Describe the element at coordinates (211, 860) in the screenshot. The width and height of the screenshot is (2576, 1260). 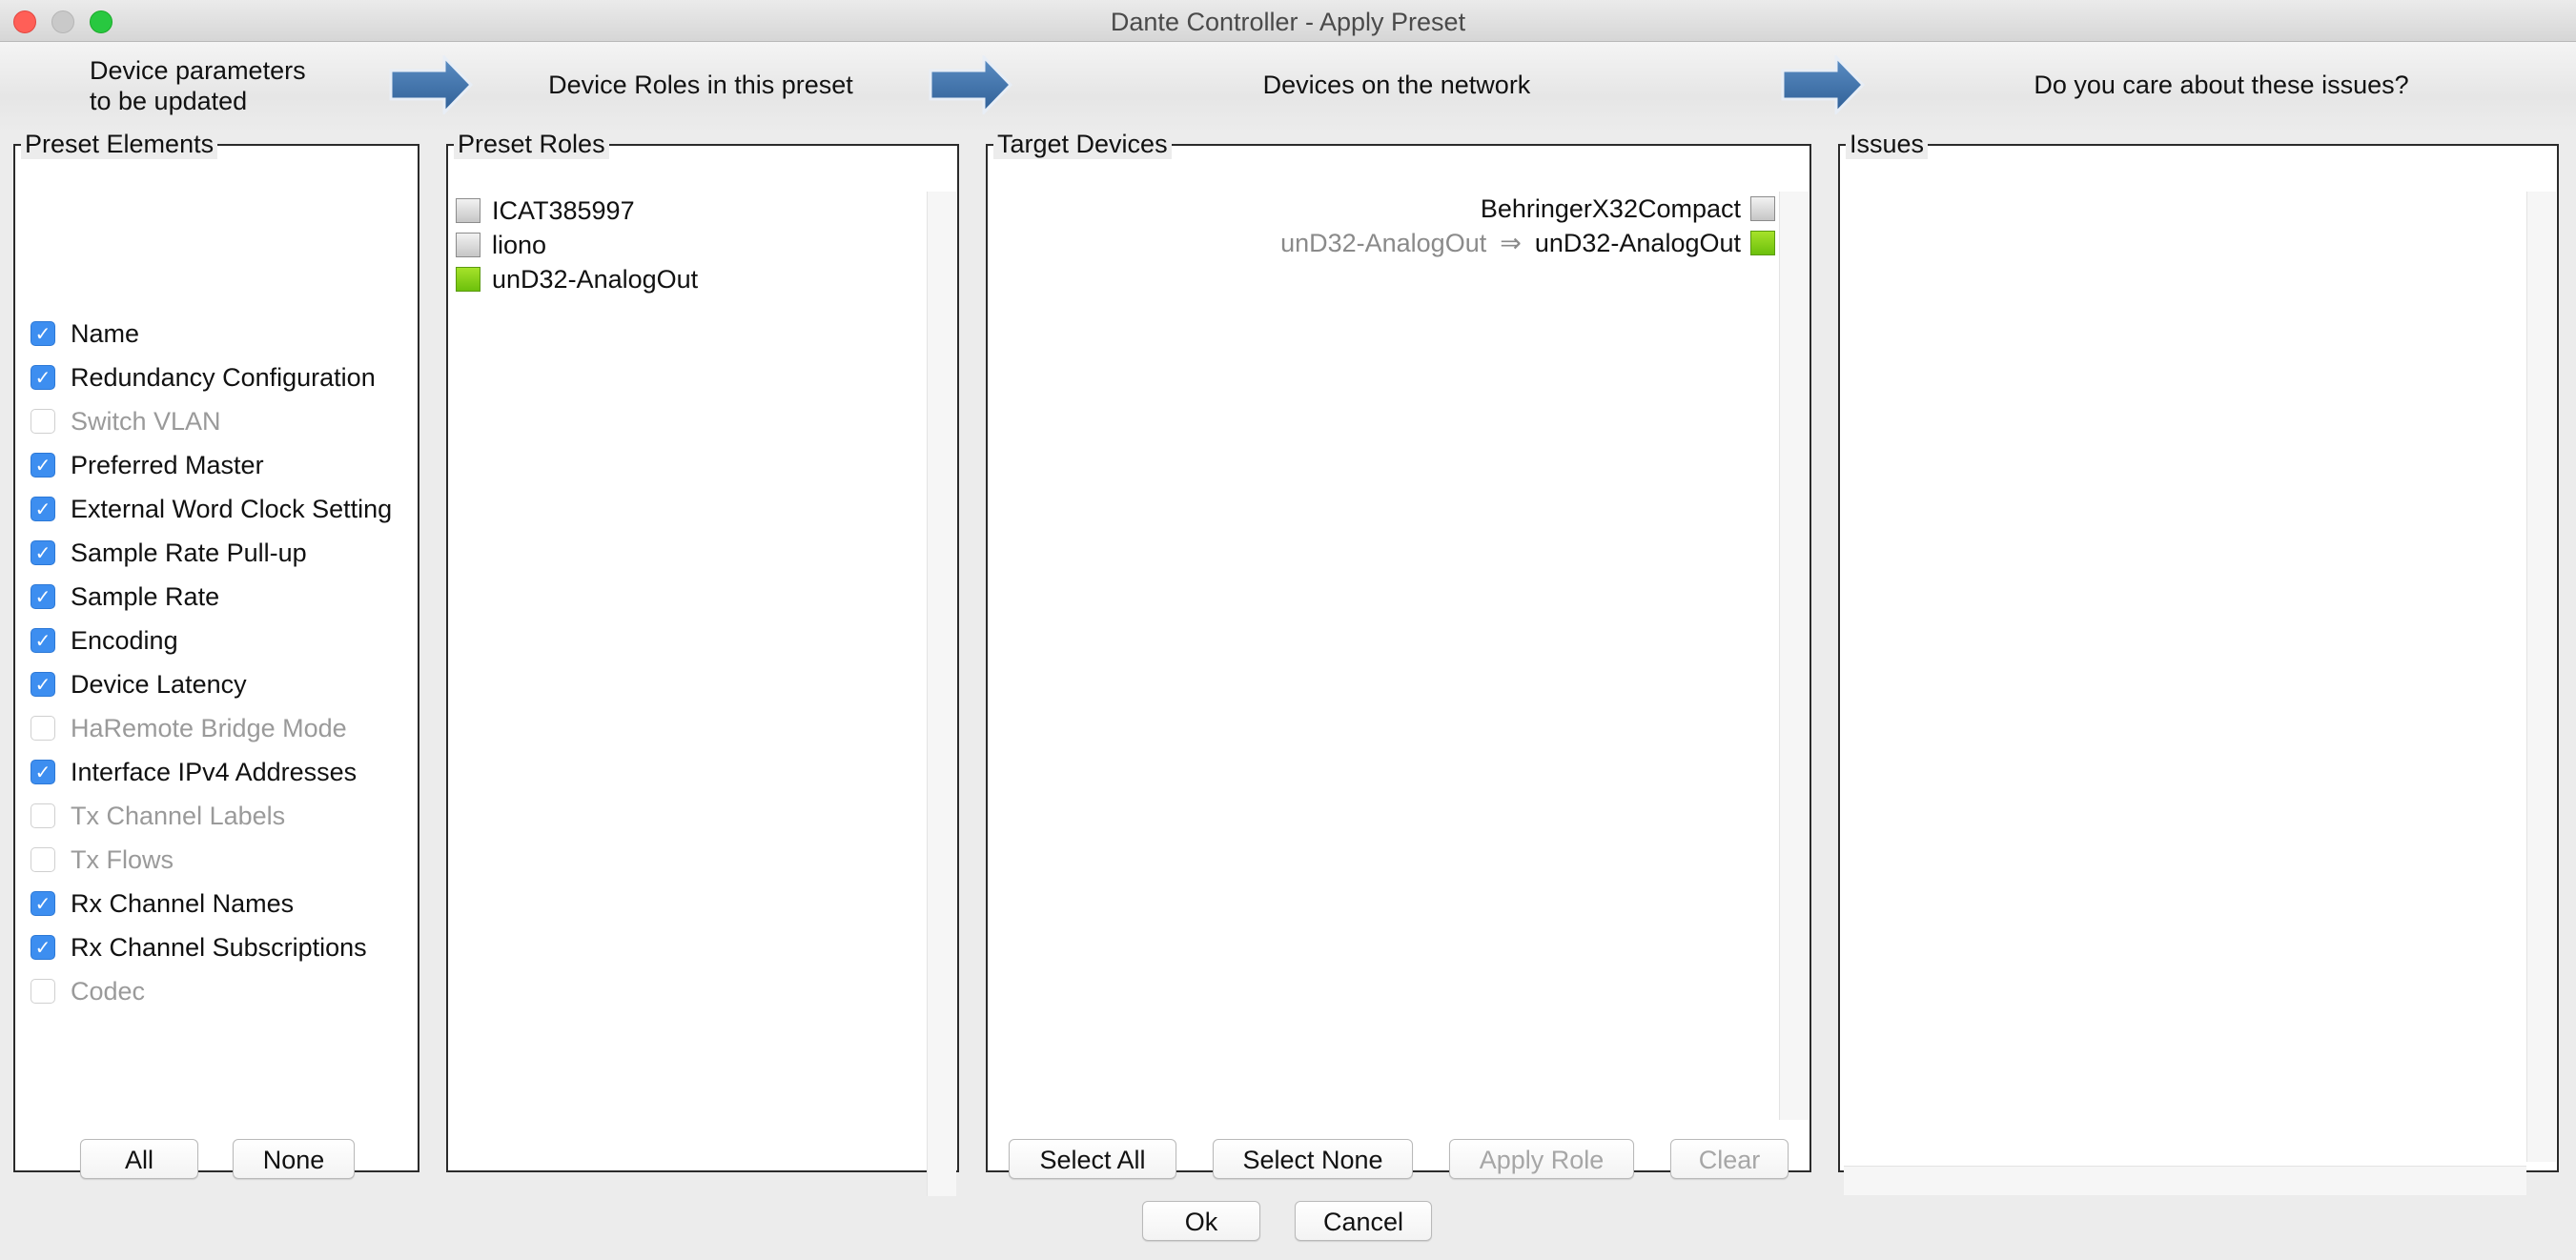
I see `preset-element-row: Tx Flows` at that location.